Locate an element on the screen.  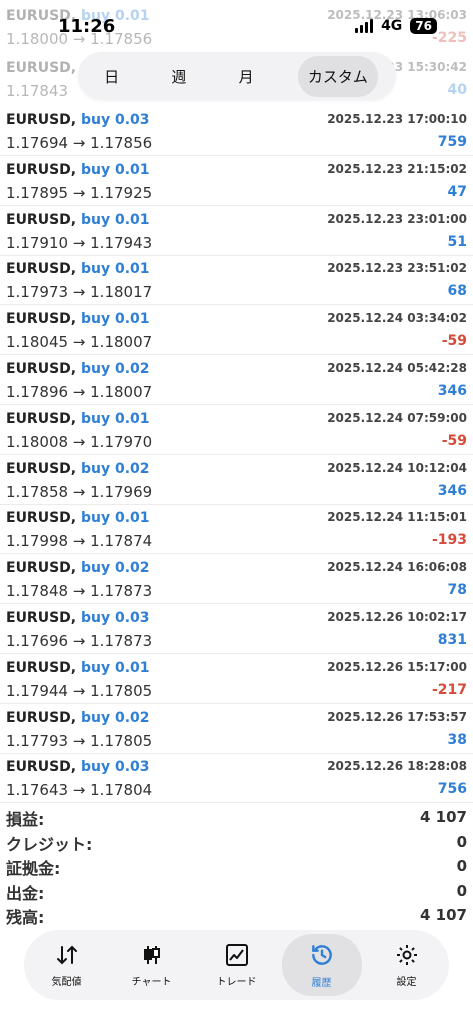
trade-close-time: 2025.12.24 11:15:01 is located at coordinates (397, 517).